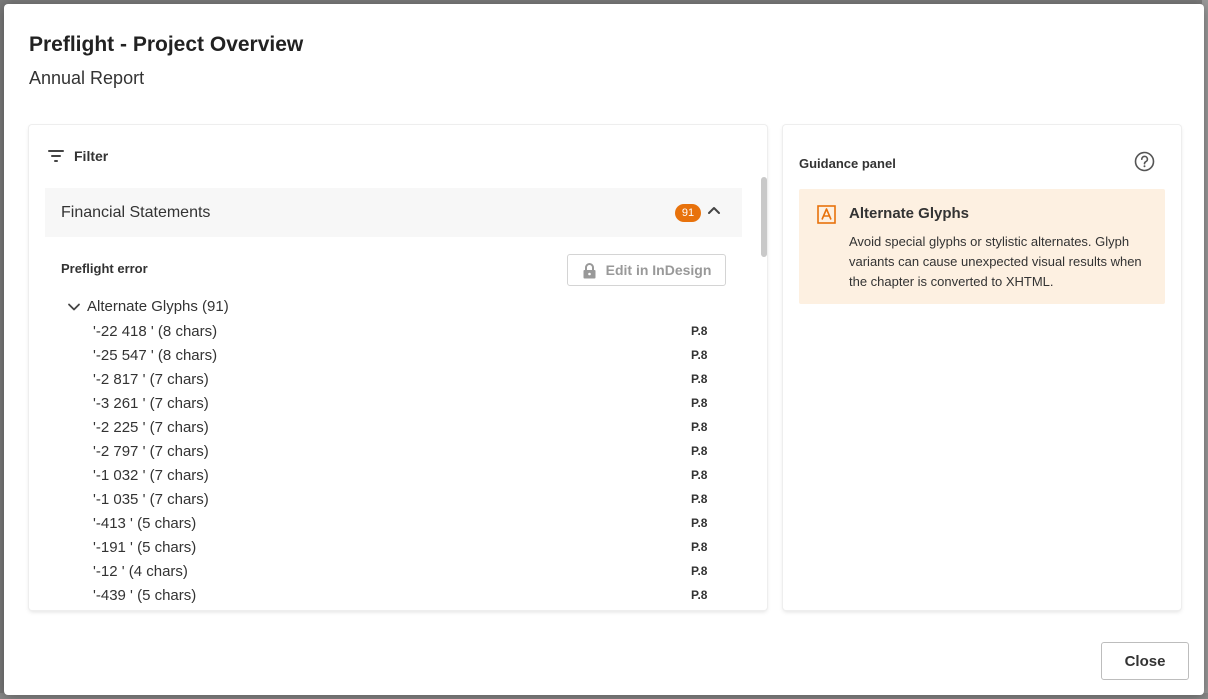  What do you see at coordinates (151, 475) in the screenshot?
I see `list-item-label: '-1 032 ' (7 chars)` at bounding box center [151, 475].